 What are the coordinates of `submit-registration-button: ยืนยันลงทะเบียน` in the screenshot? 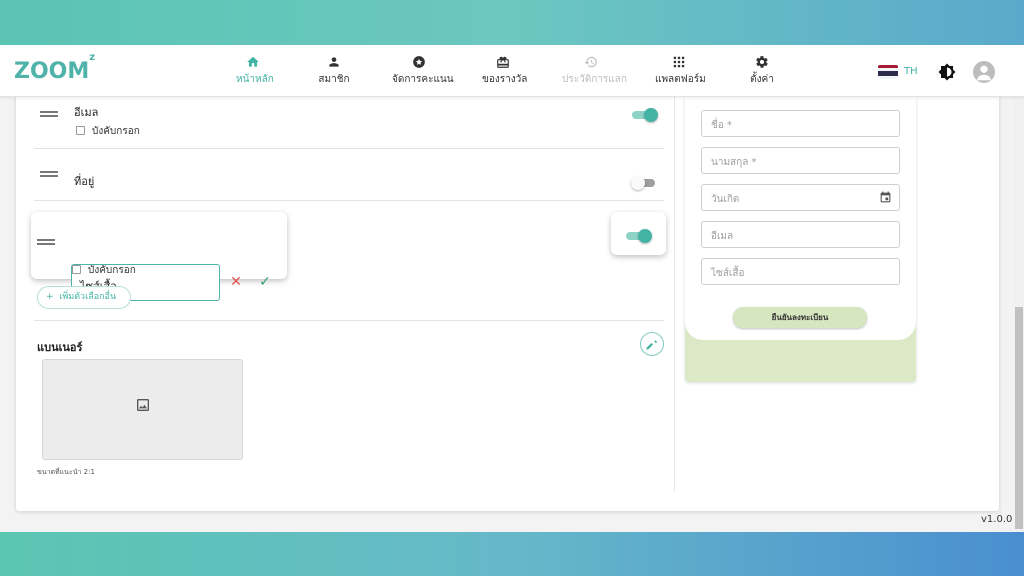 It's located at (800, 317).